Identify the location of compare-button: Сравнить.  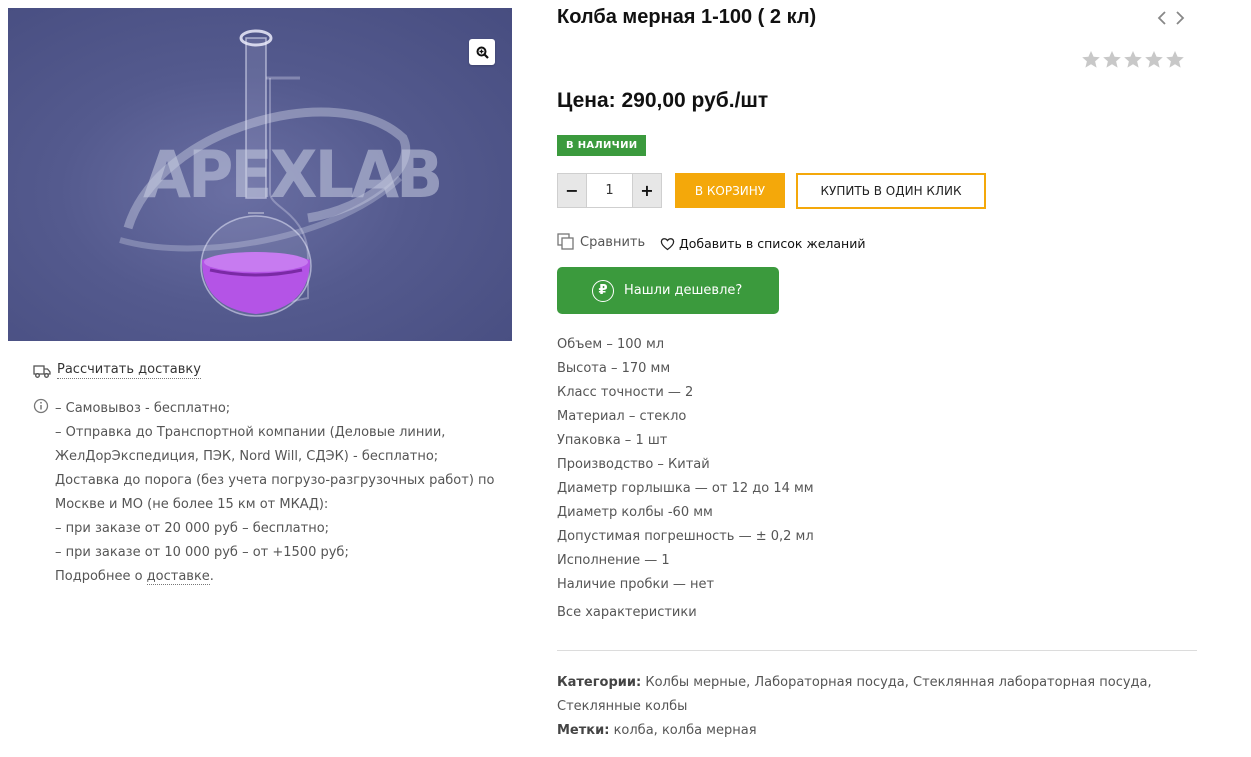
(601, 242).